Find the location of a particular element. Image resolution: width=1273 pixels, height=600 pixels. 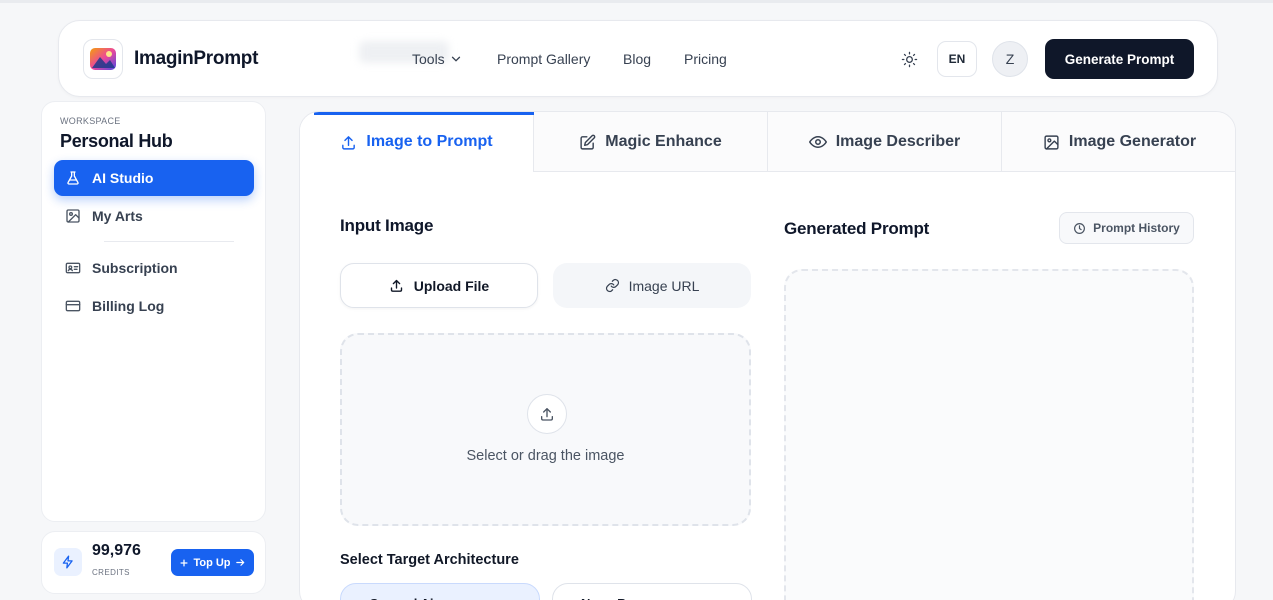

brand-name: ImaginPrompt is located at coordinates (196, 59).